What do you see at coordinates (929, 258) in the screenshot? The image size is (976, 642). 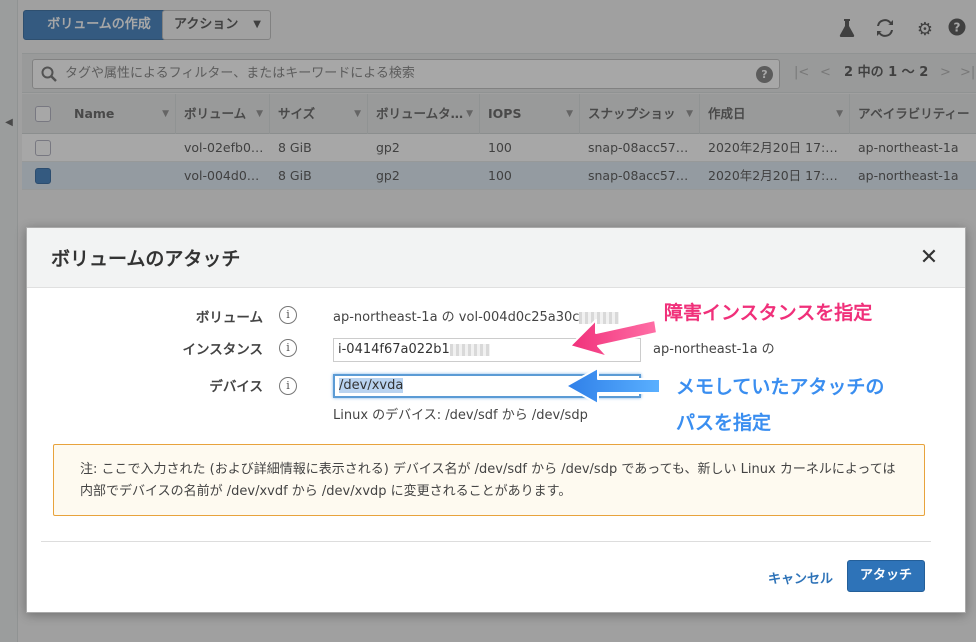 I see `close-icon: ✕` at bounding box center [929, 258].